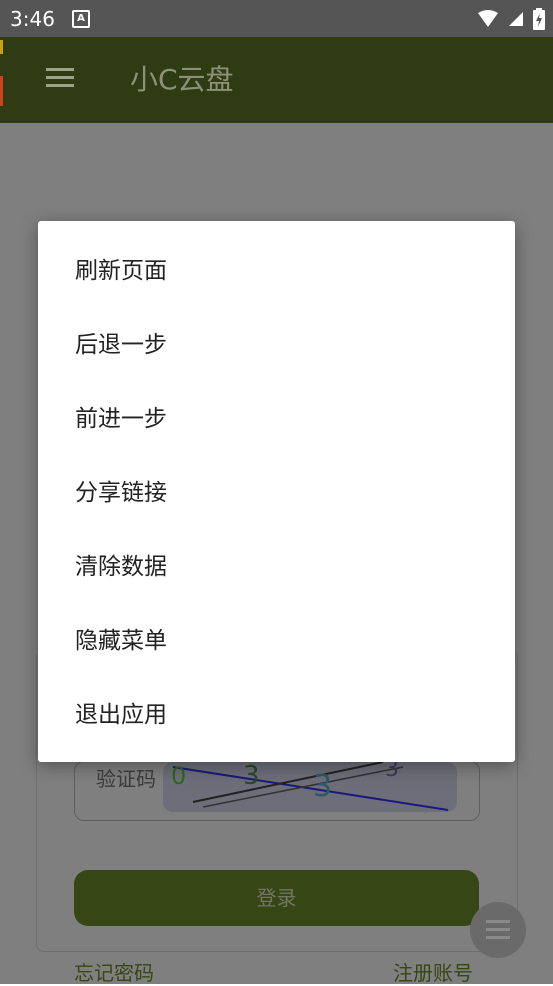 The image size is (553, 986). I want to click on captcha-image: 0 3 3 3, so click(310, 787).